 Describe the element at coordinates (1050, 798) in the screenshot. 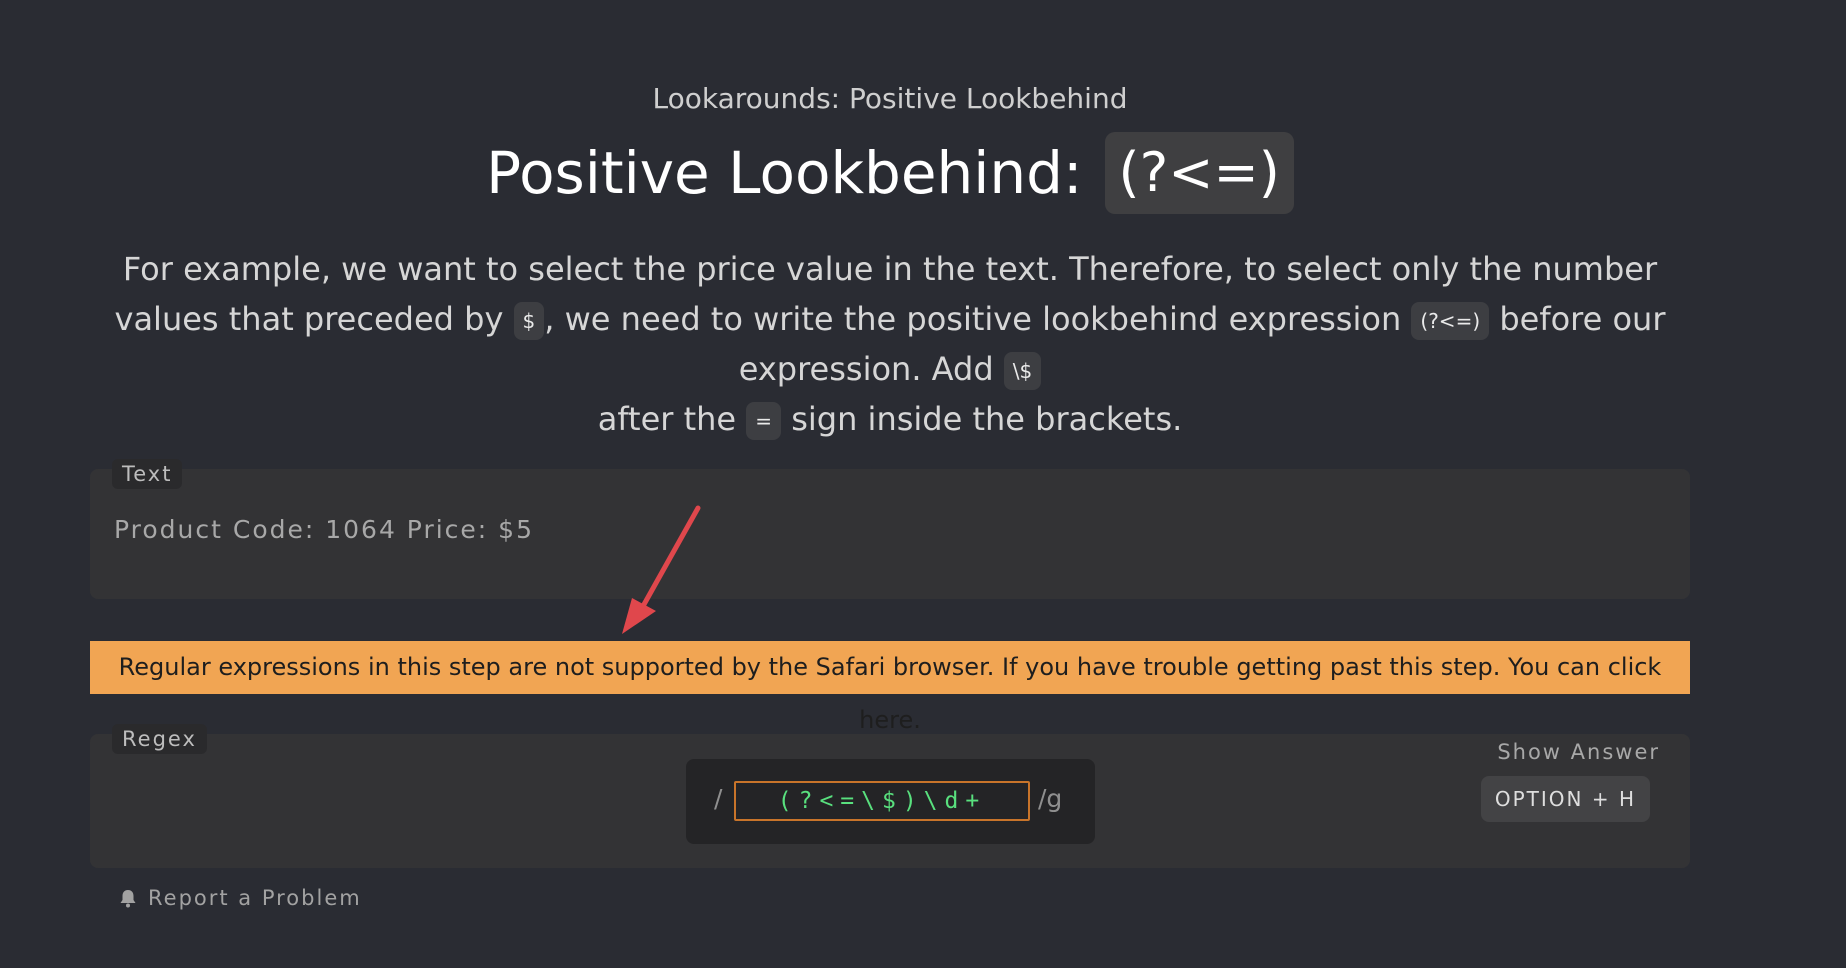

I see `regex-flags: /g` at that location.